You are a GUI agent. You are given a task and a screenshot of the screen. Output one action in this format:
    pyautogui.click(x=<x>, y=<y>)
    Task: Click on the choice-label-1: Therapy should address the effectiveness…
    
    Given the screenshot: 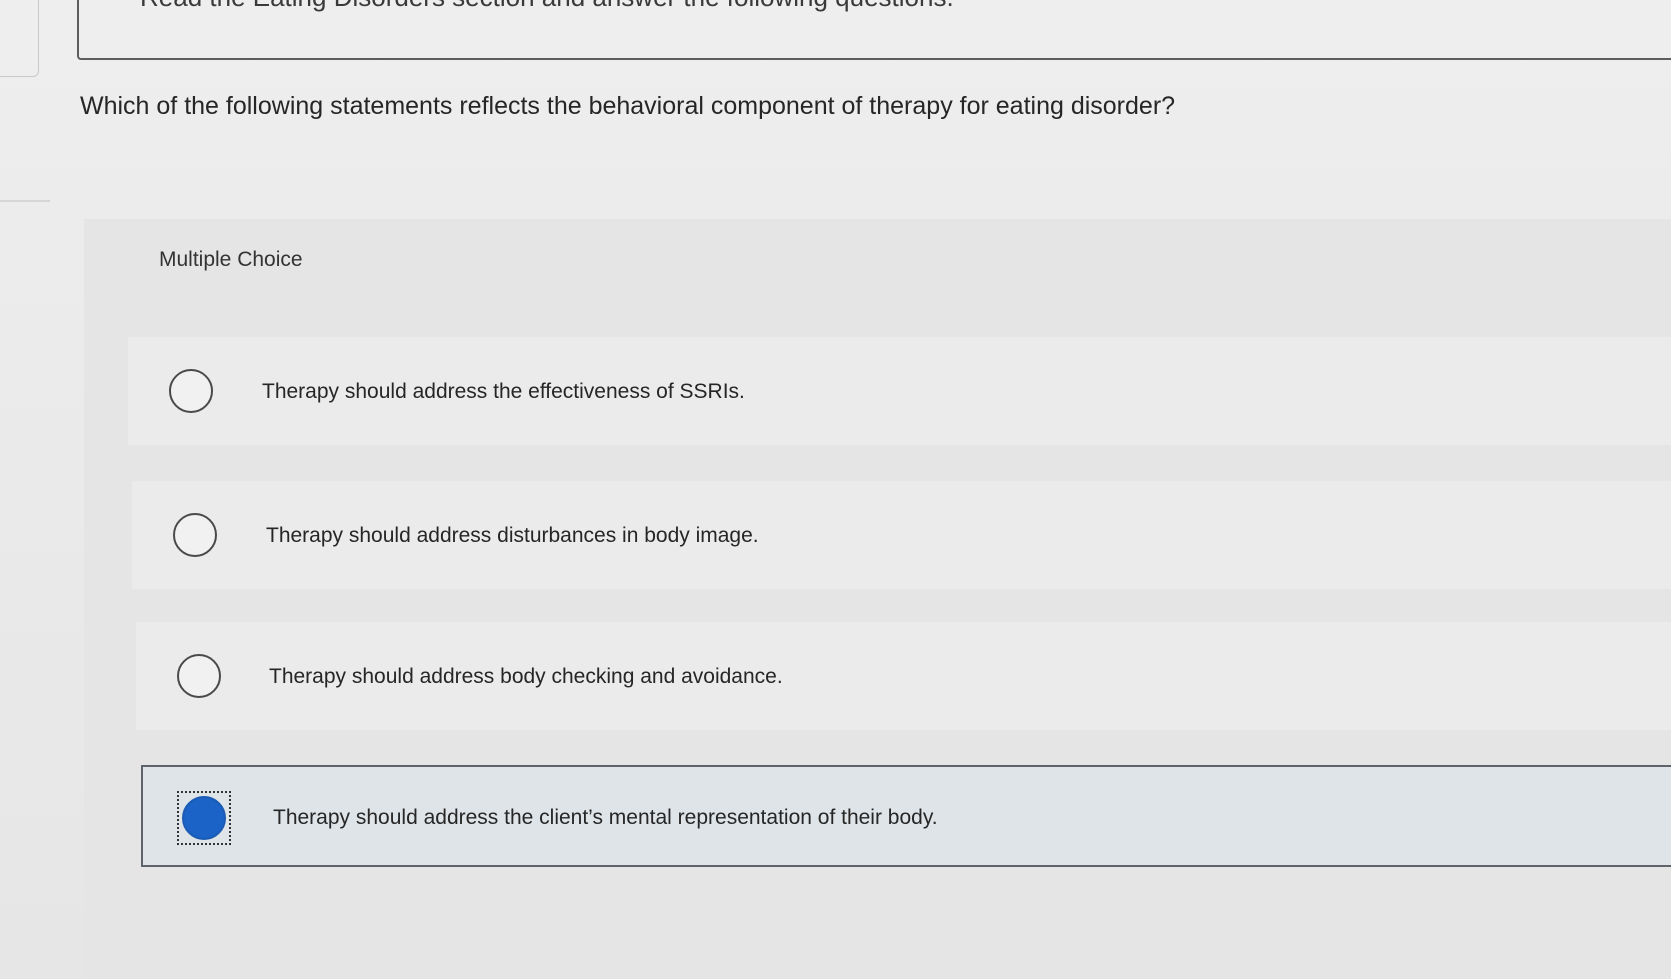 What is the action you would take?
    pyautogui.click(x=503, y=391)
    